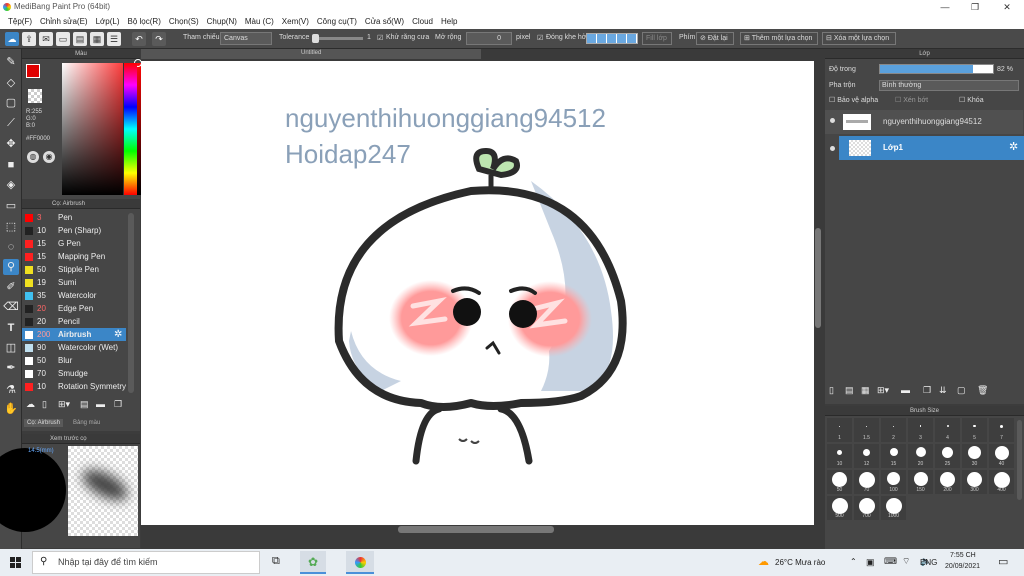 The width and height of the screenshot is (1024, 576). What do you see at coordinates (1013, 146) in the screenshot?
I see `layer-settings-gear-icon: ✲` at bounding box center [1013, 146].